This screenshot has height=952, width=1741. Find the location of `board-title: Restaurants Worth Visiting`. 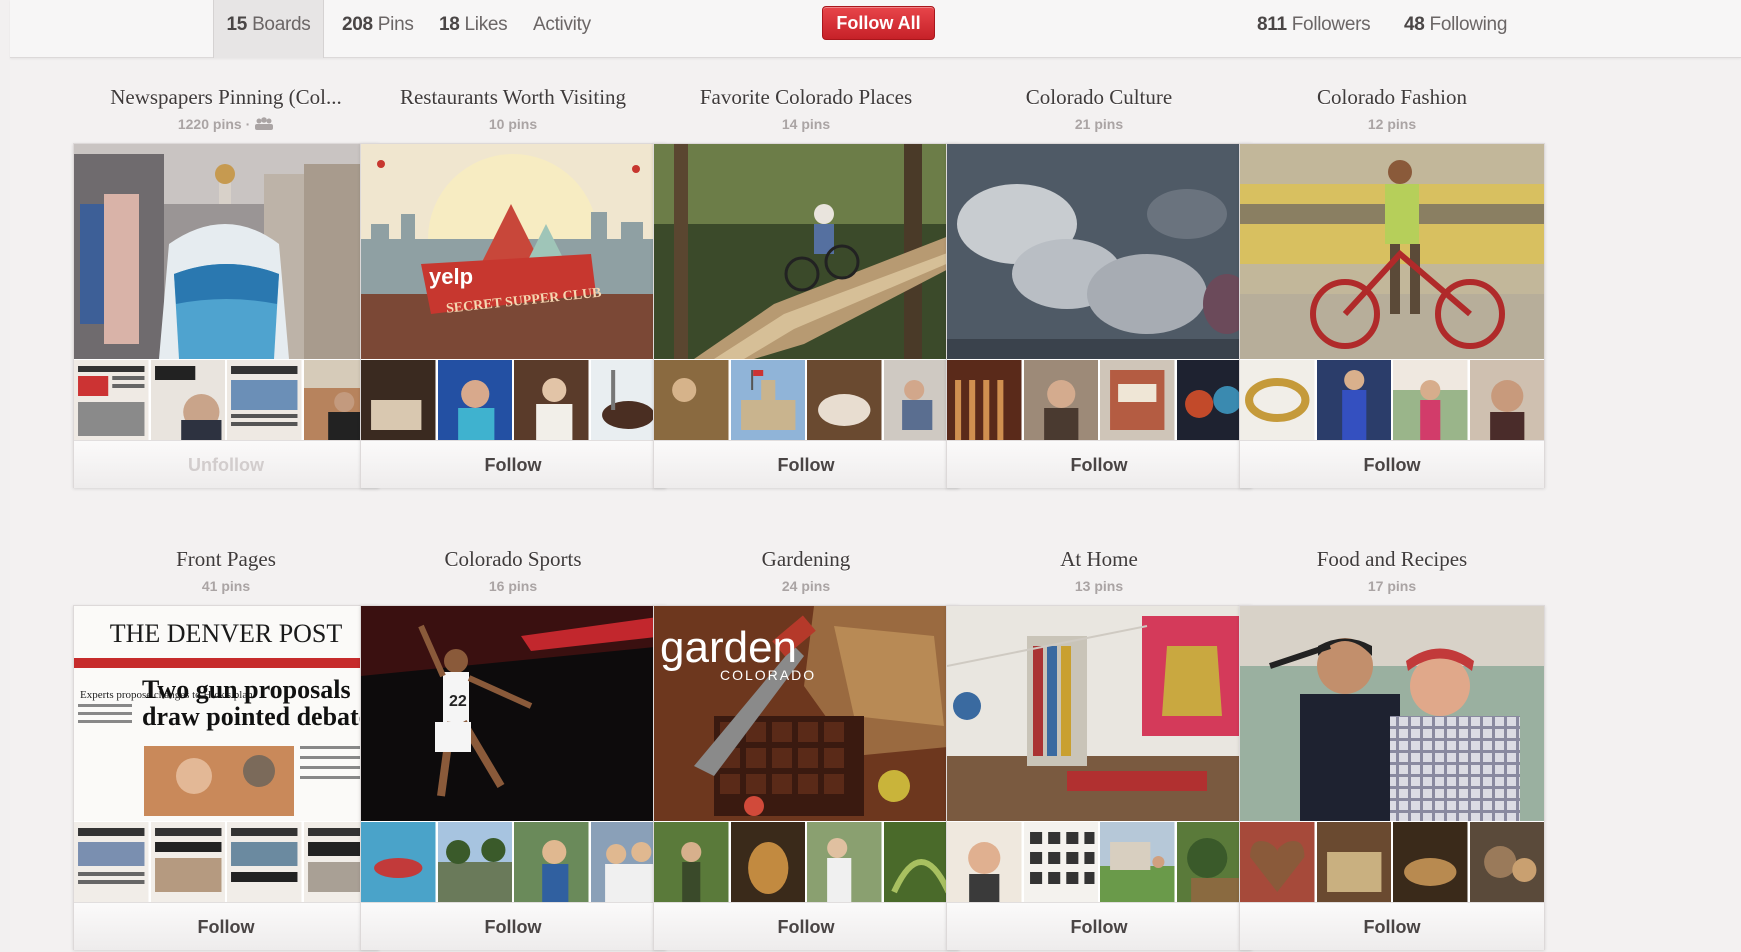

board-title: Restaurants Worth Visiting is located at coordinates (513, 97).